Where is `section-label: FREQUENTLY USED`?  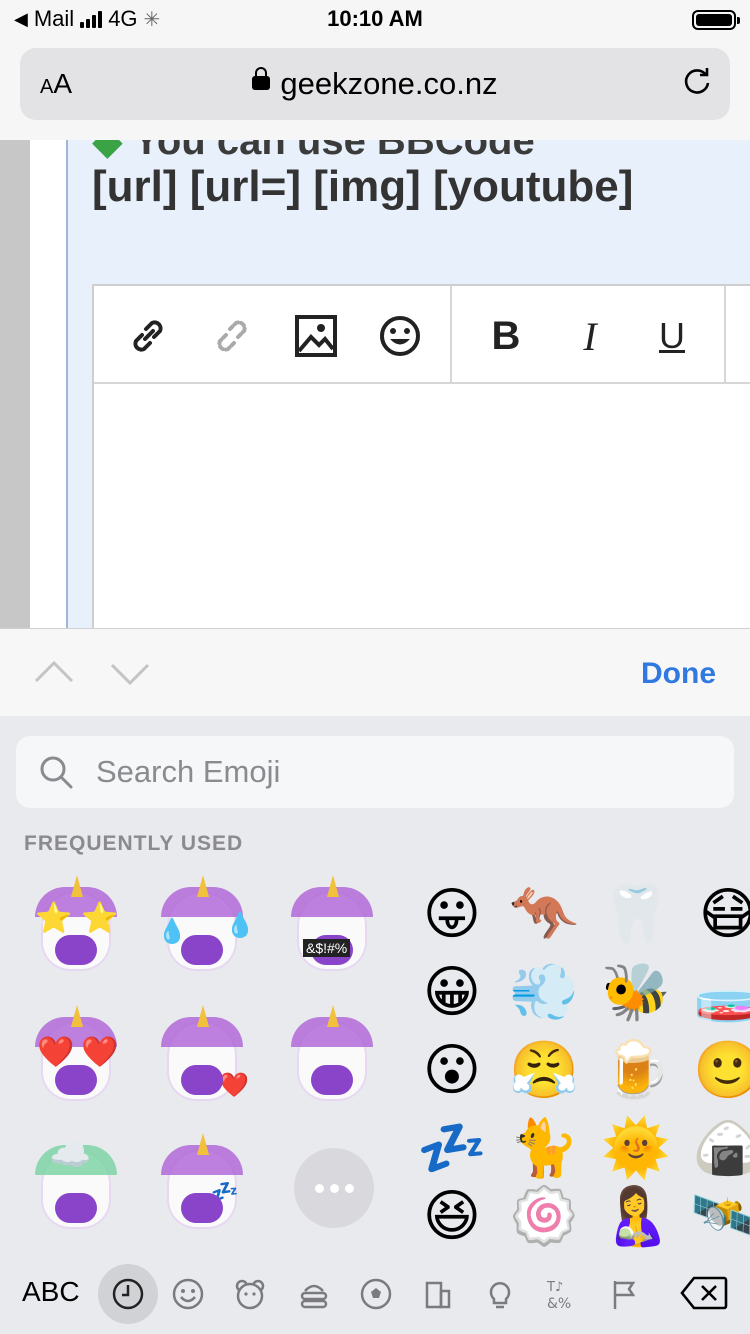 section-label: FREQUENTLY USED is located at coordinates (134, 843).